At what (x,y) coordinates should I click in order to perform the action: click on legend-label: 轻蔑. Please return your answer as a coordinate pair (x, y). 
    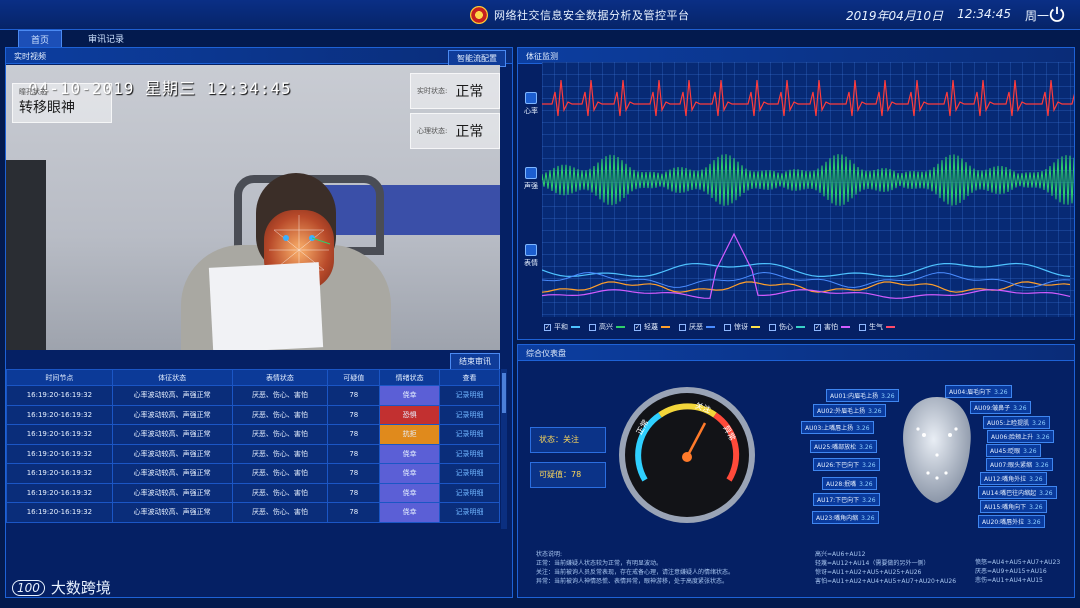
    Looking at the image, I should click on (651, 327).